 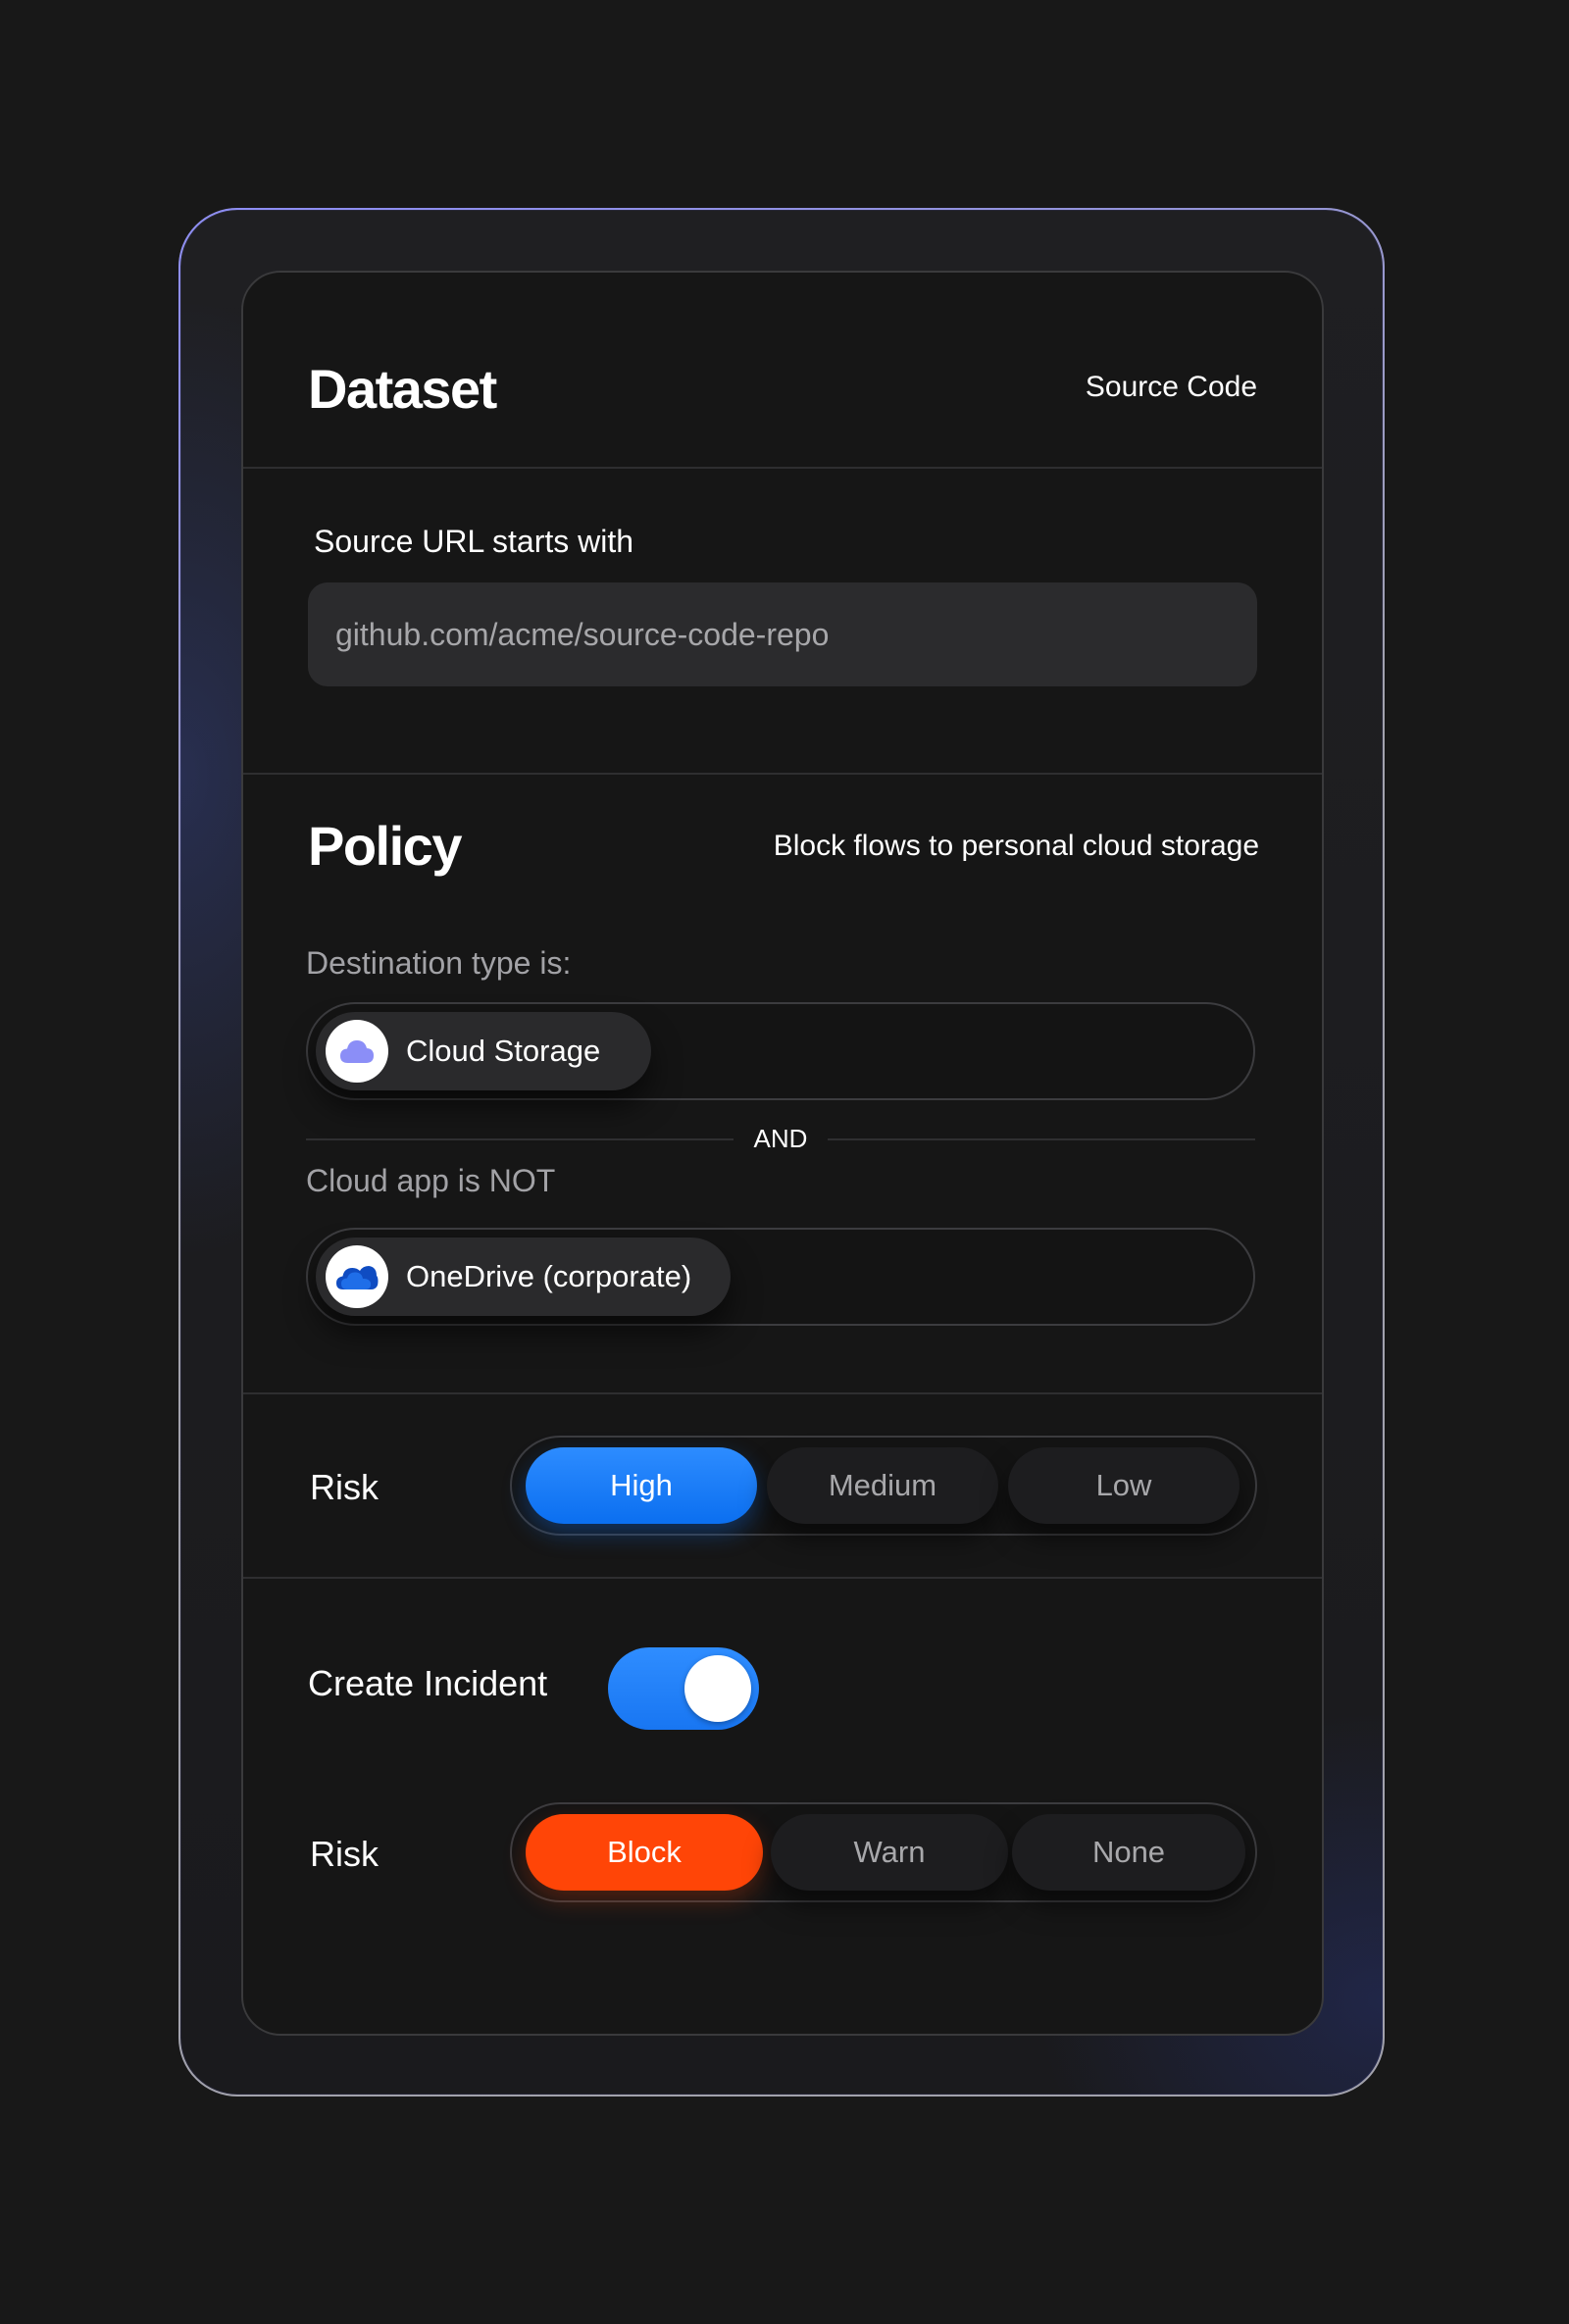 What do you see at coordinates (428, 1683) in the screenshot?
I see `create-incident-label: Create Incident` at bounding box center [428, 1683].